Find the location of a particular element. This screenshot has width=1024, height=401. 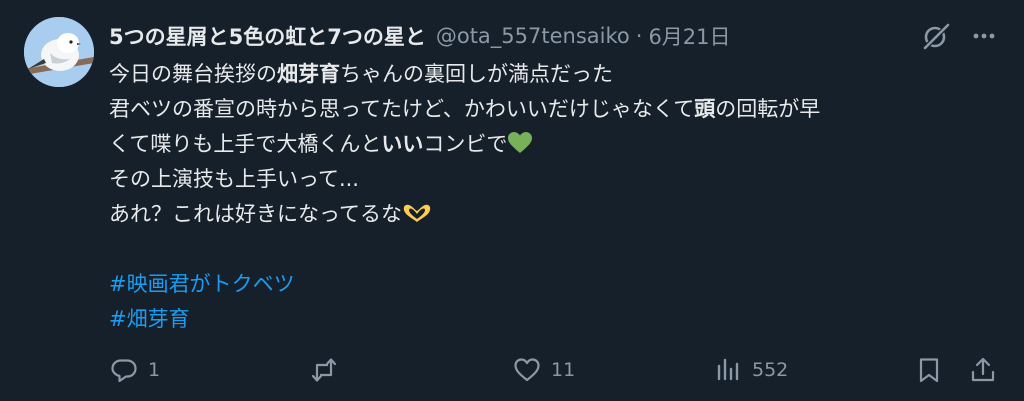

like-button: 11 is located at coordinates (544, 370).